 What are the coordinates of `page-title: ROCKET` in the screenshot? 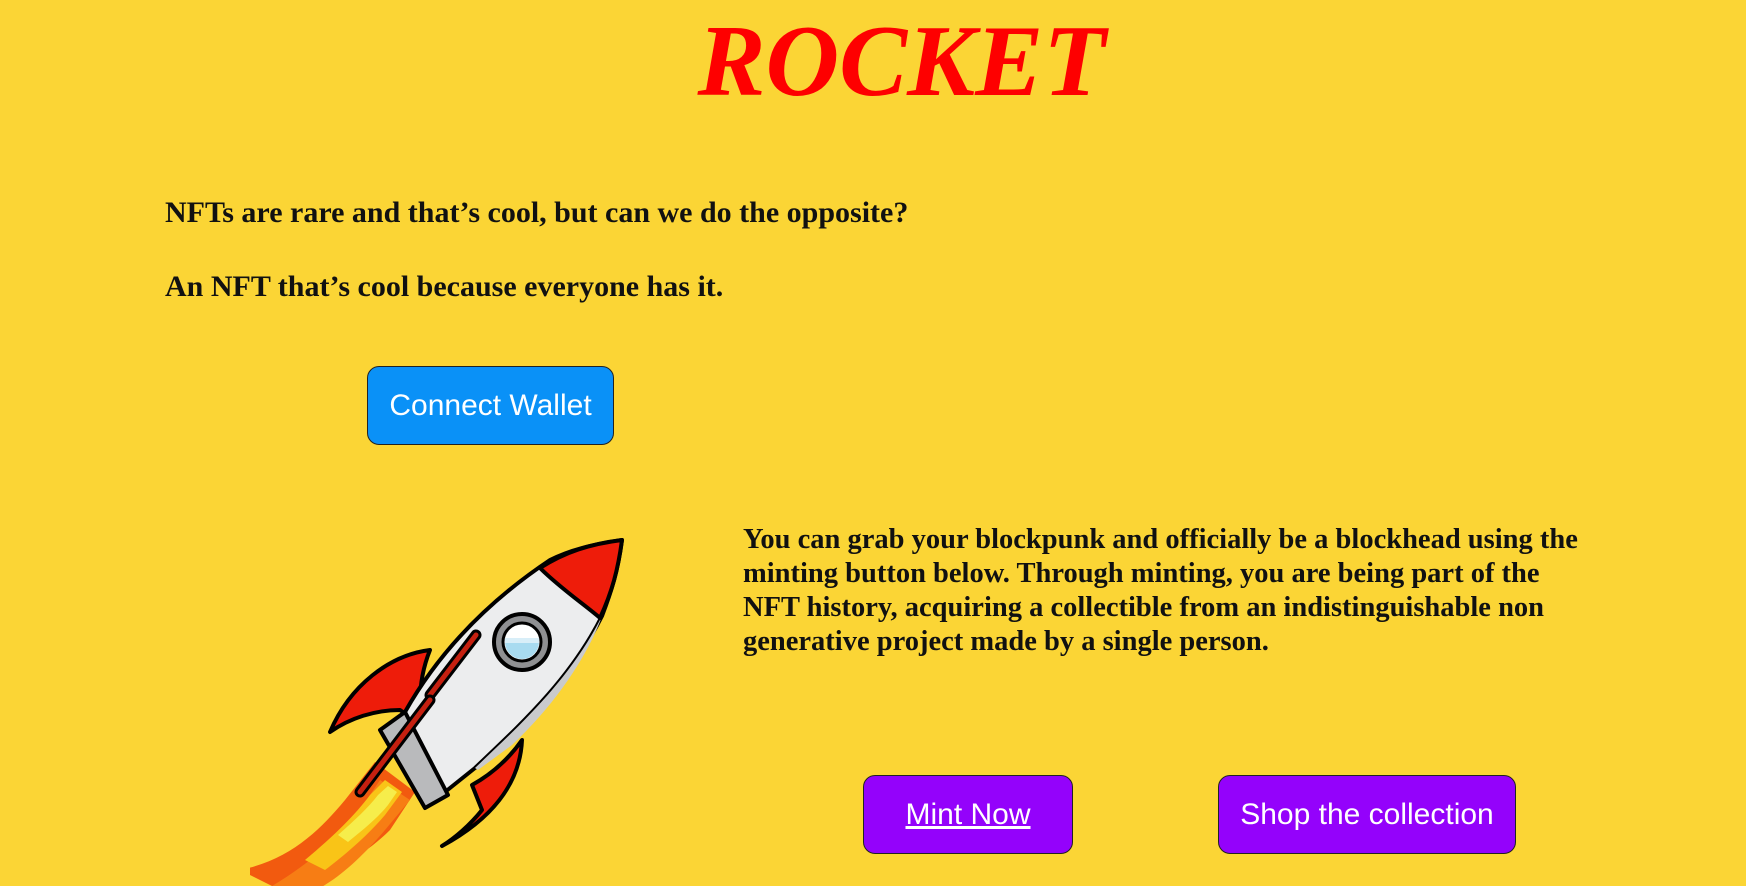 It's located at (901, 61).